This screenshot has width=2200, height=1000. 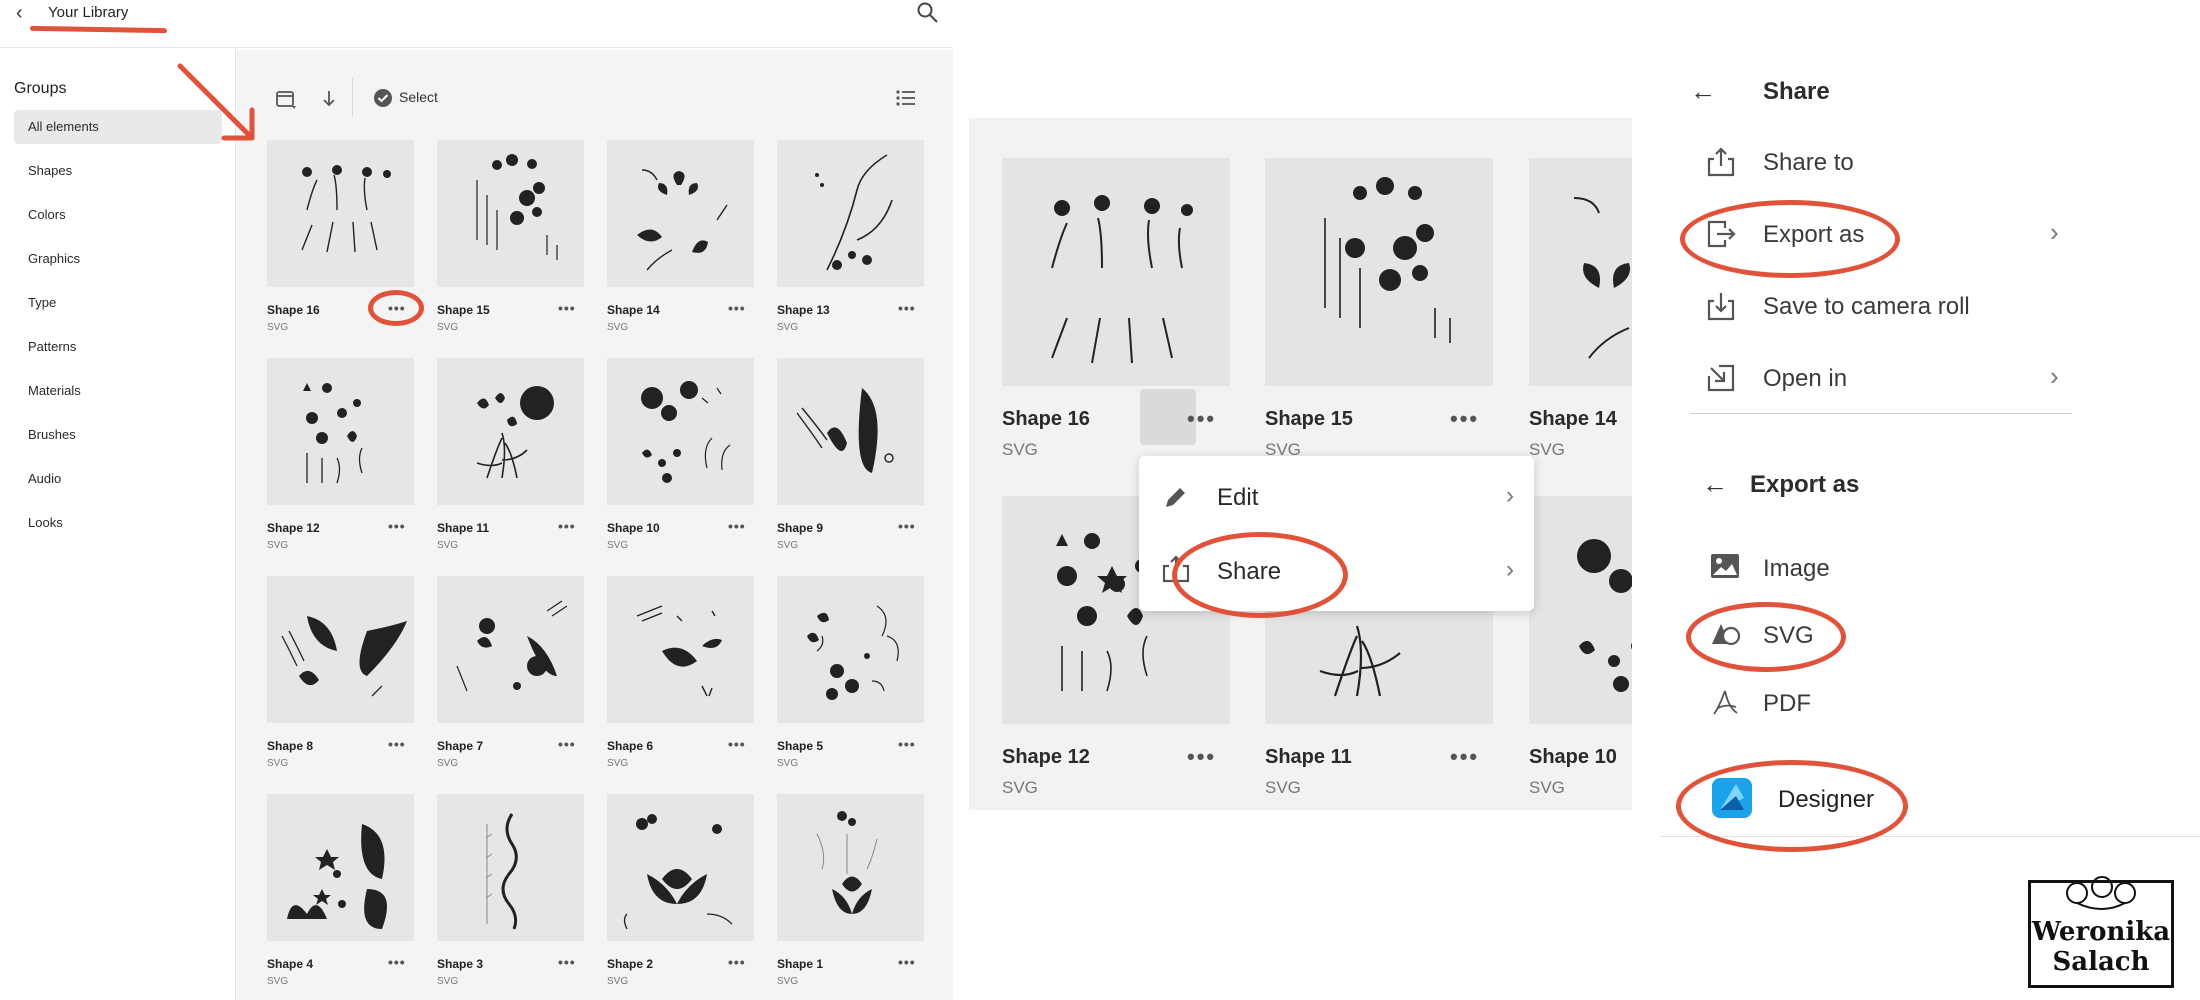 I want to click on shape-name: Shape 15, so click(x=1309, y=419).